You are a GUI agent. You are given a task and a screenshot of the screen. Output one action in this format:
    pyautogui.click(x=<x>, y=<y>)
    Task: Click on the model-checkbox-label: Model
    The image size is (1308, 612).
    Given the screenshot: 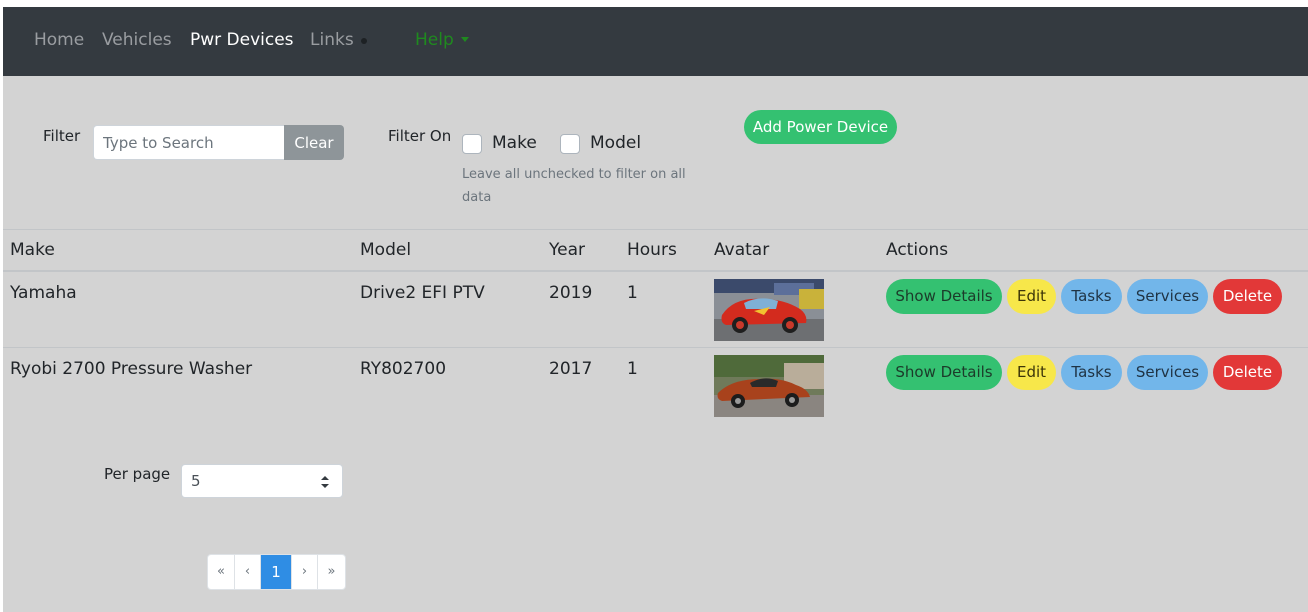 What is the action you would take?
    pyautogui.click(x=616, y=143)
    